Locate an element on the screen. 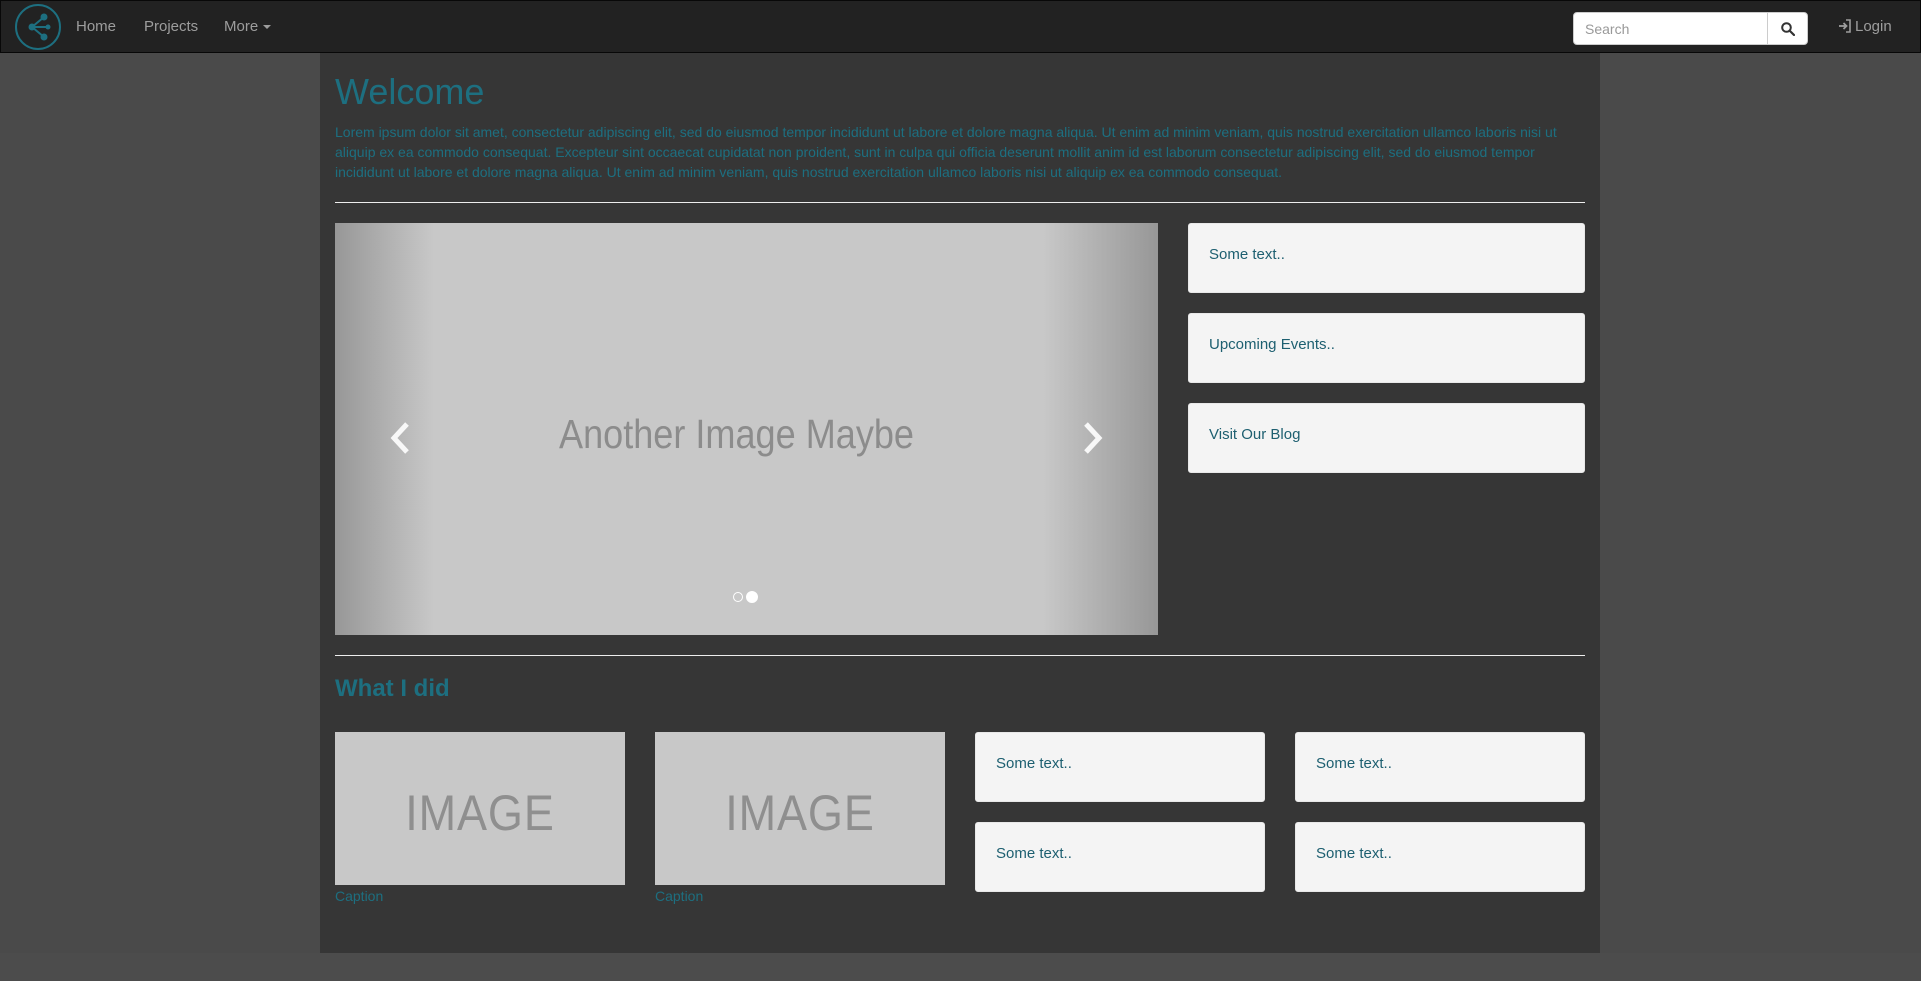 Image resolution: width=1921 pixels, height=981 pixels. login-label: Login is located at coordinates (1873, 26).